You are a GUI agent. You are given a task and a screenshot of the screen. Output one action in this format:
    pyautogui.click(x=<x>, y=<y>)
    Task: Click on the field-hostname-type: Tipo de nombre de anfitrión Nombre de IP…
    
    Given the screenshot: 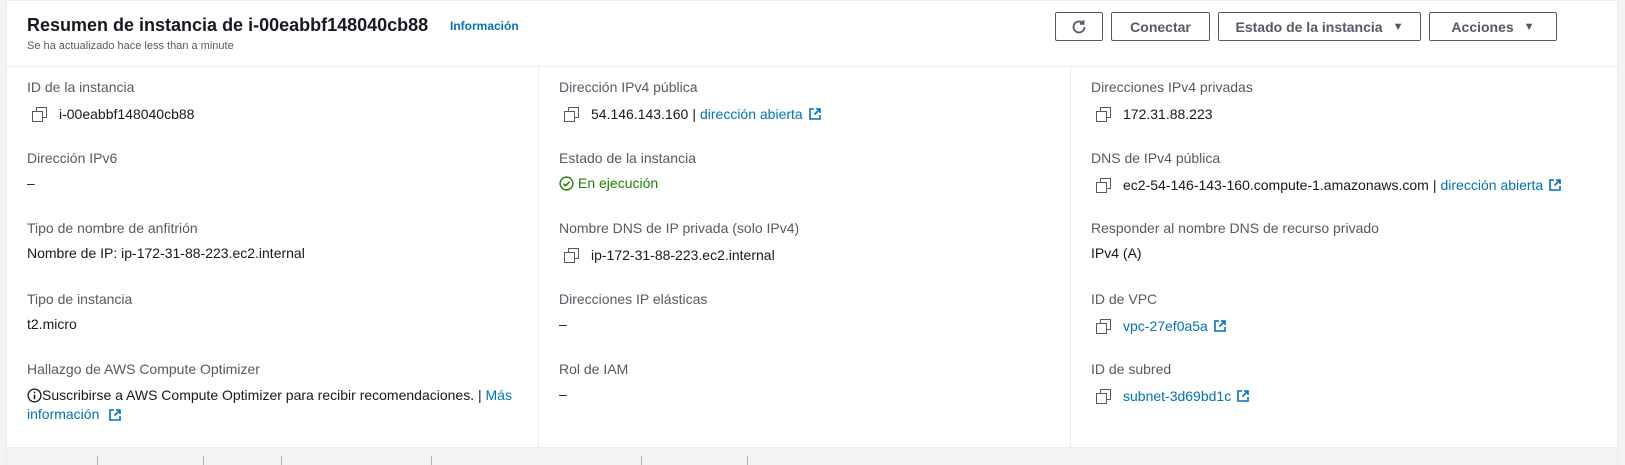 What is the action you would take?
    pyautogui.click(x=277, y=240)
    